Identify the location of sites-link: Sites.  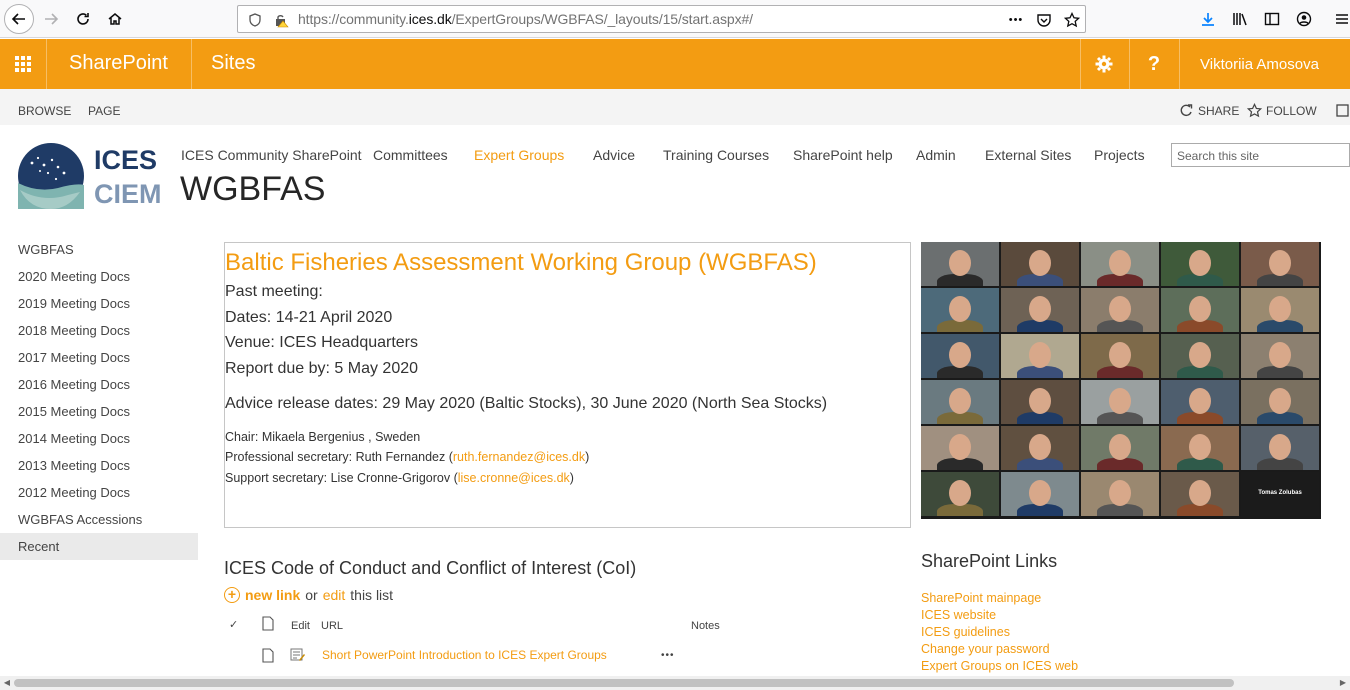
(233, 63).